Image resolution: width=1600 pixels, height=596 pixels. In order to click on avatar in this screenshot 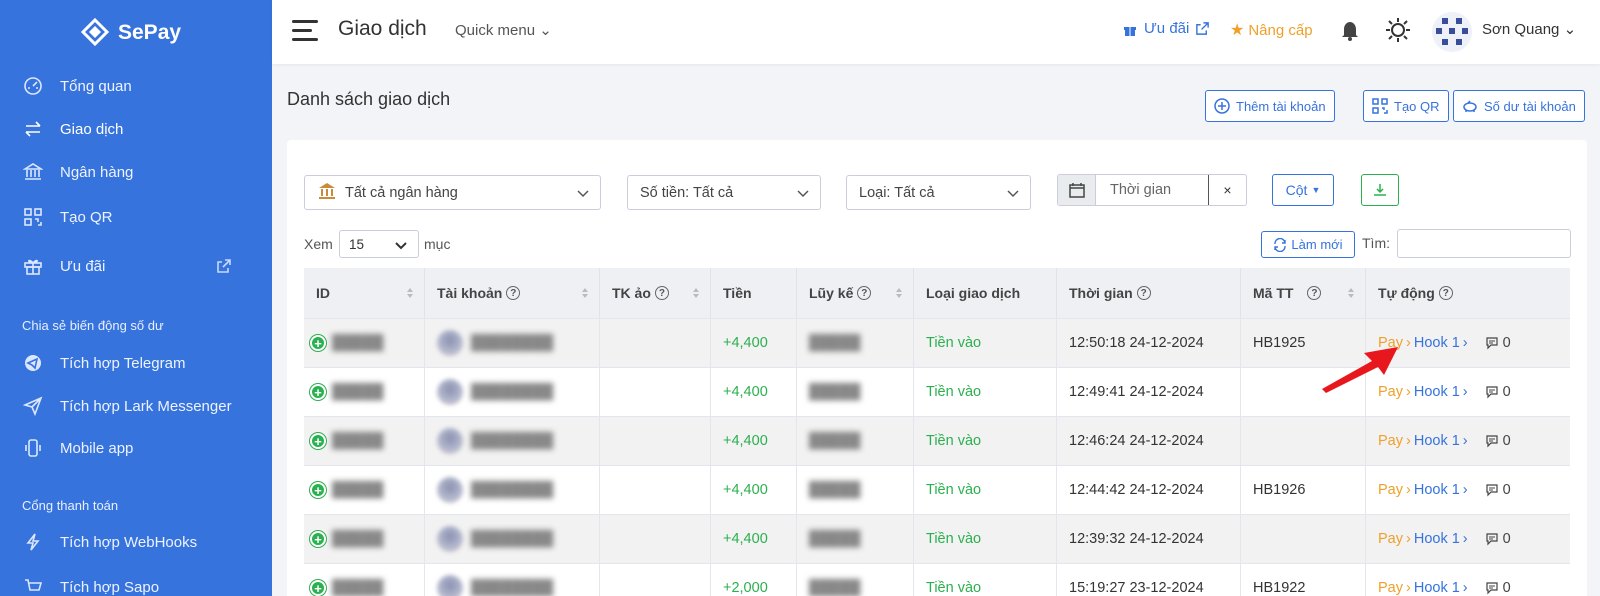, I will do `click(1452, 32)`.